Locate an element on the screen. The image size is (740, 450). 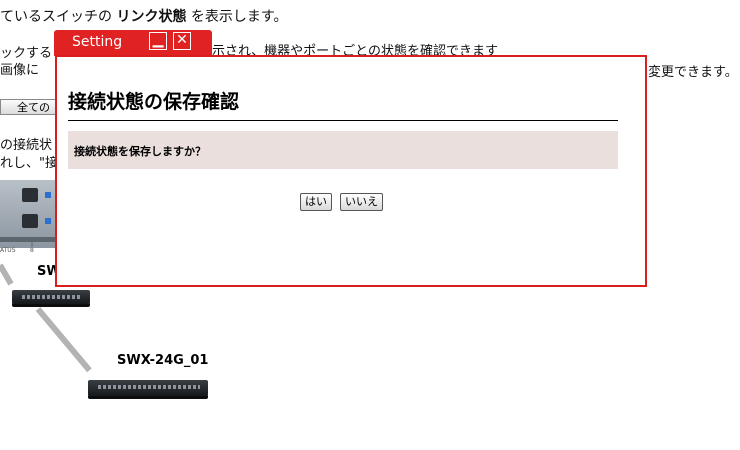
minimize-icon: ▁ is located at coordinates (158, 41).